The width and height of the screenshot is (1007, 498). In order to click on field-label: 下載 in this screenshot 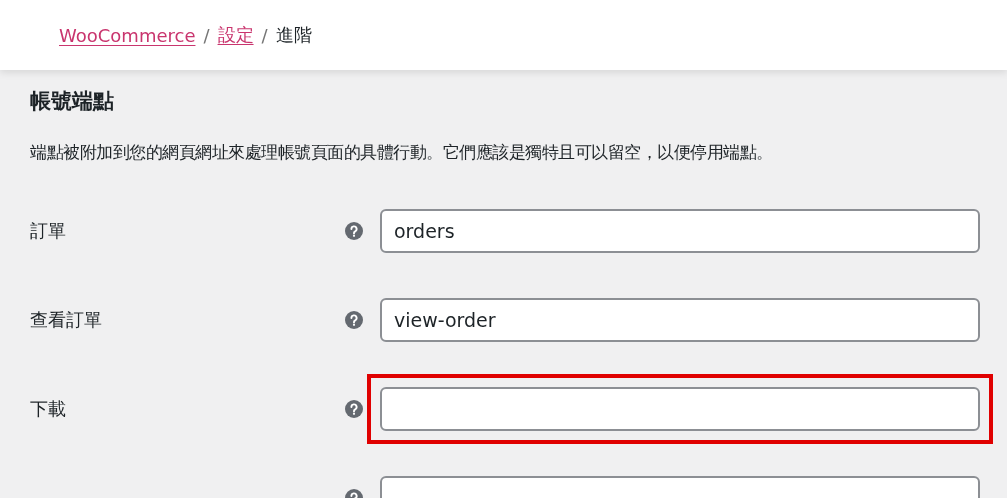, I will do `click(48, 408)`.